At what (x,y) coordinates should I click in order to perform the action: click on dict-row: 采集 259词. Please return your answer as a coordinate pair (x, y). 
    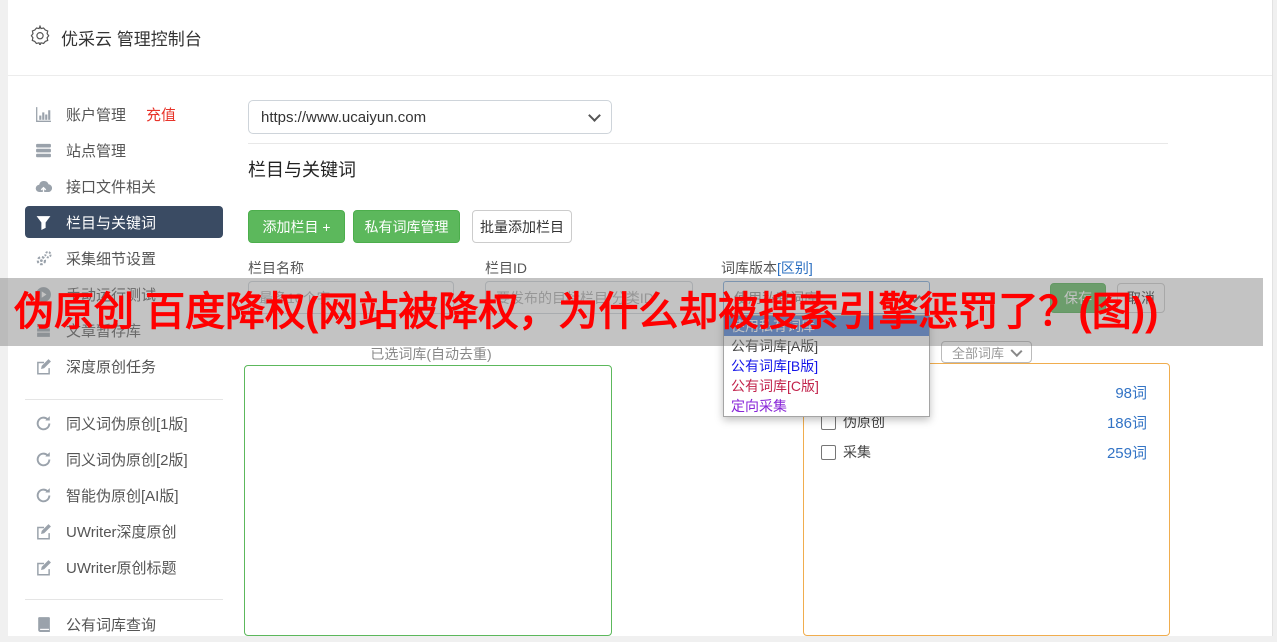
    Looking at the image, I should click on (984, 452).